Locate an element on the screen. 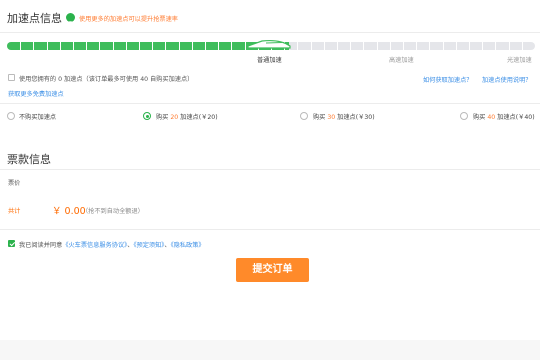  use-owned-points-checkbox is located at coordinates (11, 77).